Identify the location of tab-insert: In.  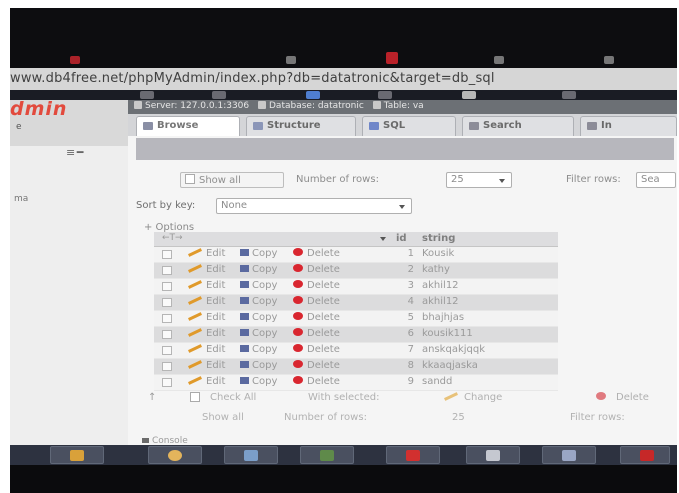
(628, 126).